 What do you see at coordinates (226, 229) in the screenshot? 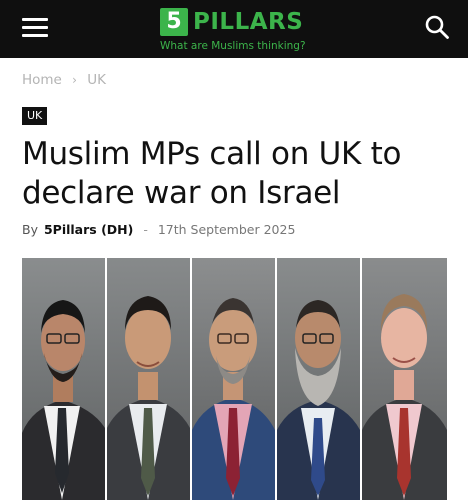
I see `publish-date: 17th September 2025` at bounding box center [226, 229].